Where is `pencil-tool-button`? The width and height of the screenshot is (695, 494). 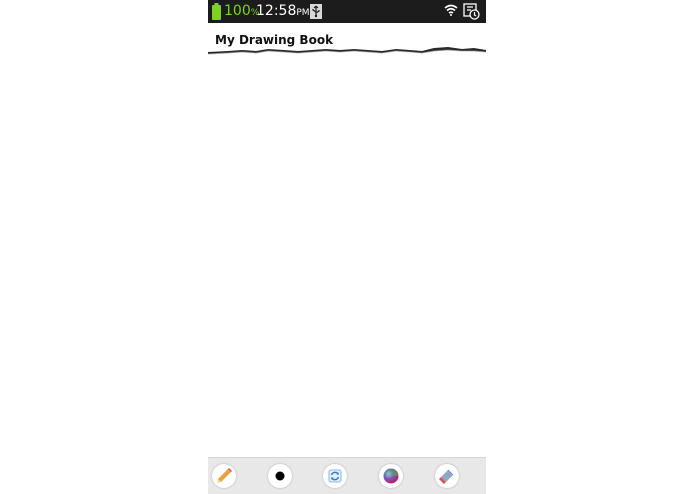 pencil-tool-button is located at coordinates (224, 476).